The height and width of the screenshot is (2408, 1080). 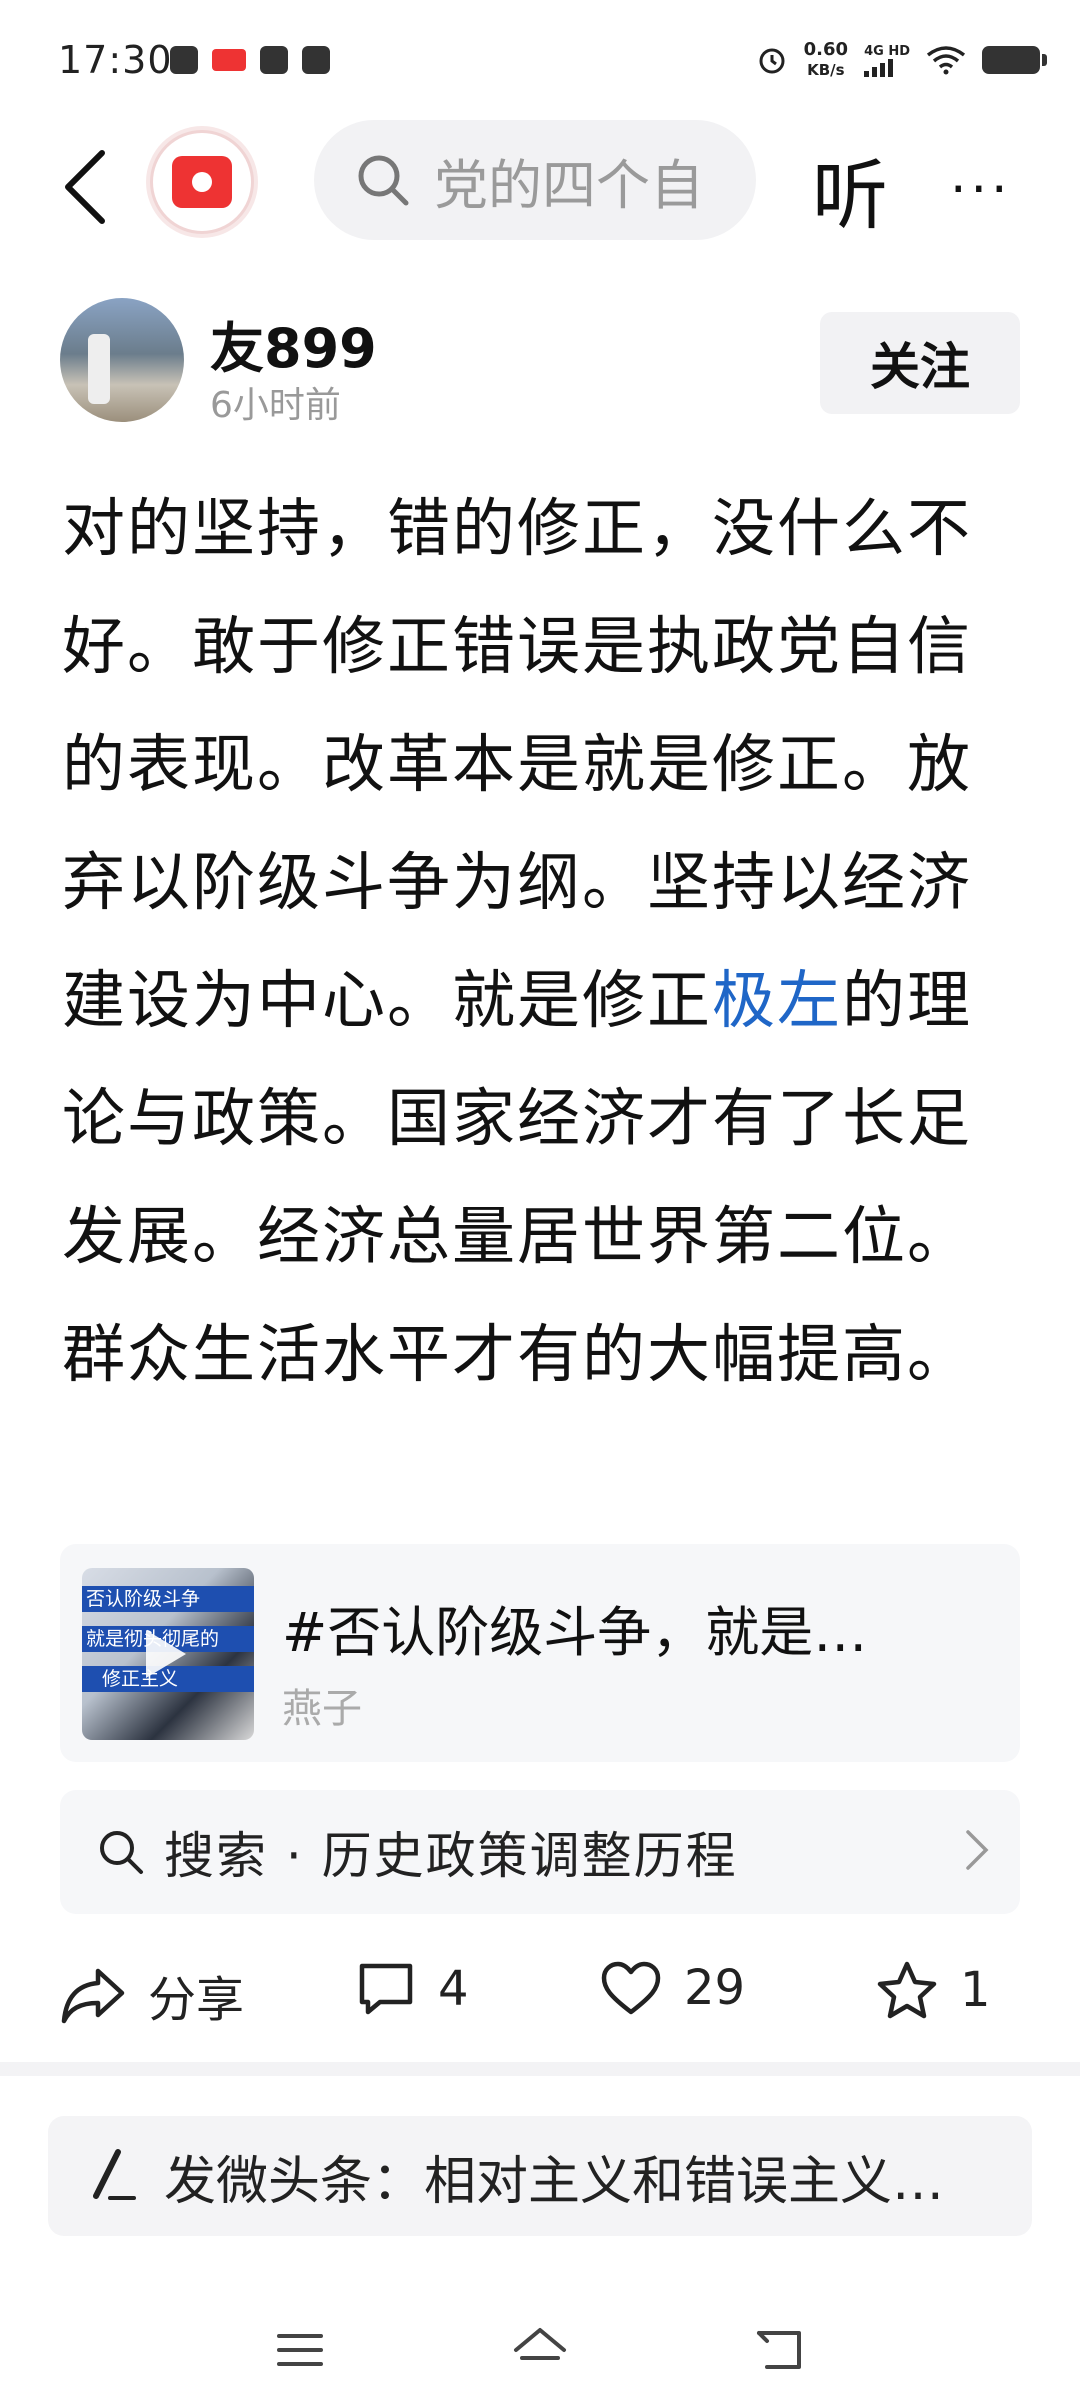 What do you see at coordinates (250, 60) in the screenshot?
I see `notification-icons` at bounding box center [250, 60].